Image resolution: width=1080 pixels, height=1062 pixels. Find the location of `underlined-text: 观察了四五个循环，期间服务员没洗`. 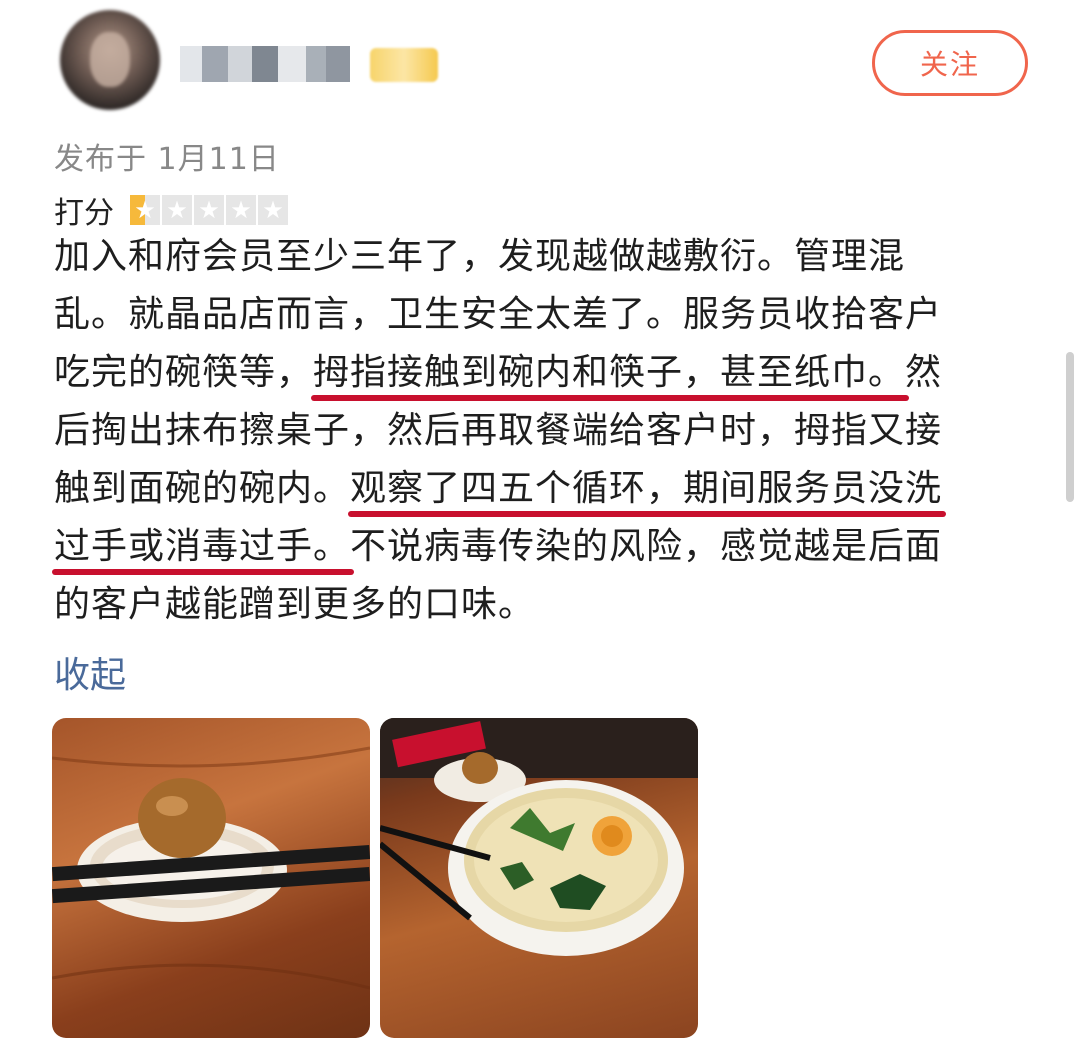

underlined-text: 观察了四五个循环，期间服务员没洗 is located at coordinates (646, 488).